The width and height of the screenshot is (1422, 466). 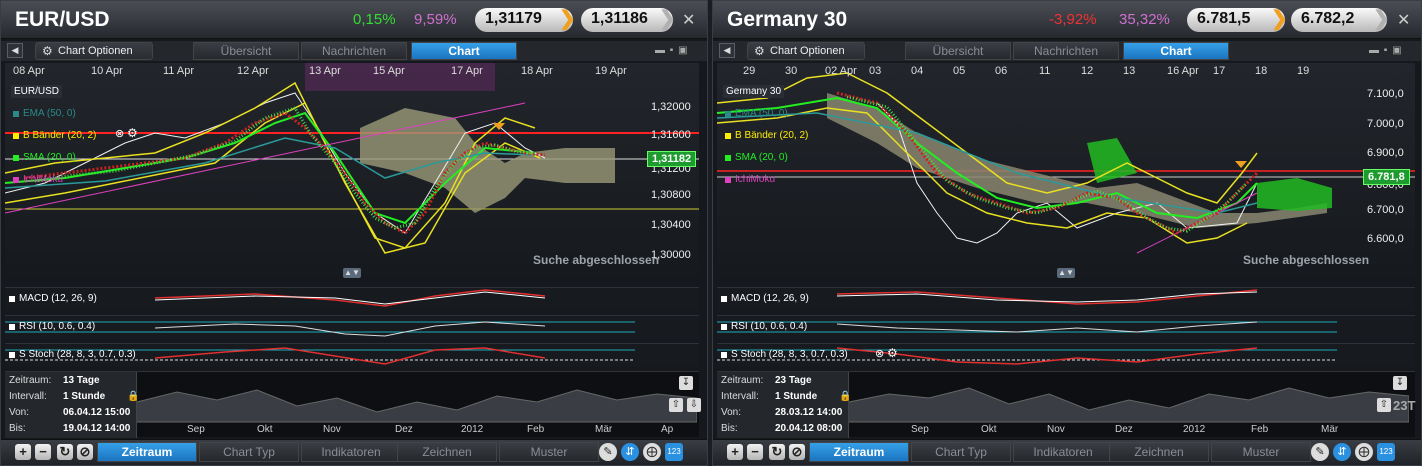 What do you see at coordinates (320, 329) in the screenshot?
I see `rsi-svg` at bounding box center [320, 329].